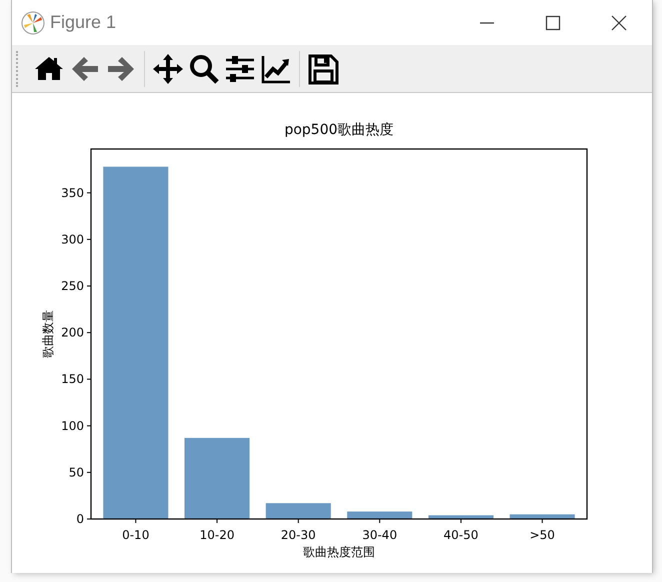 The image size is (662, 582). I want to click on tick-label: 100, so click(72, 425).